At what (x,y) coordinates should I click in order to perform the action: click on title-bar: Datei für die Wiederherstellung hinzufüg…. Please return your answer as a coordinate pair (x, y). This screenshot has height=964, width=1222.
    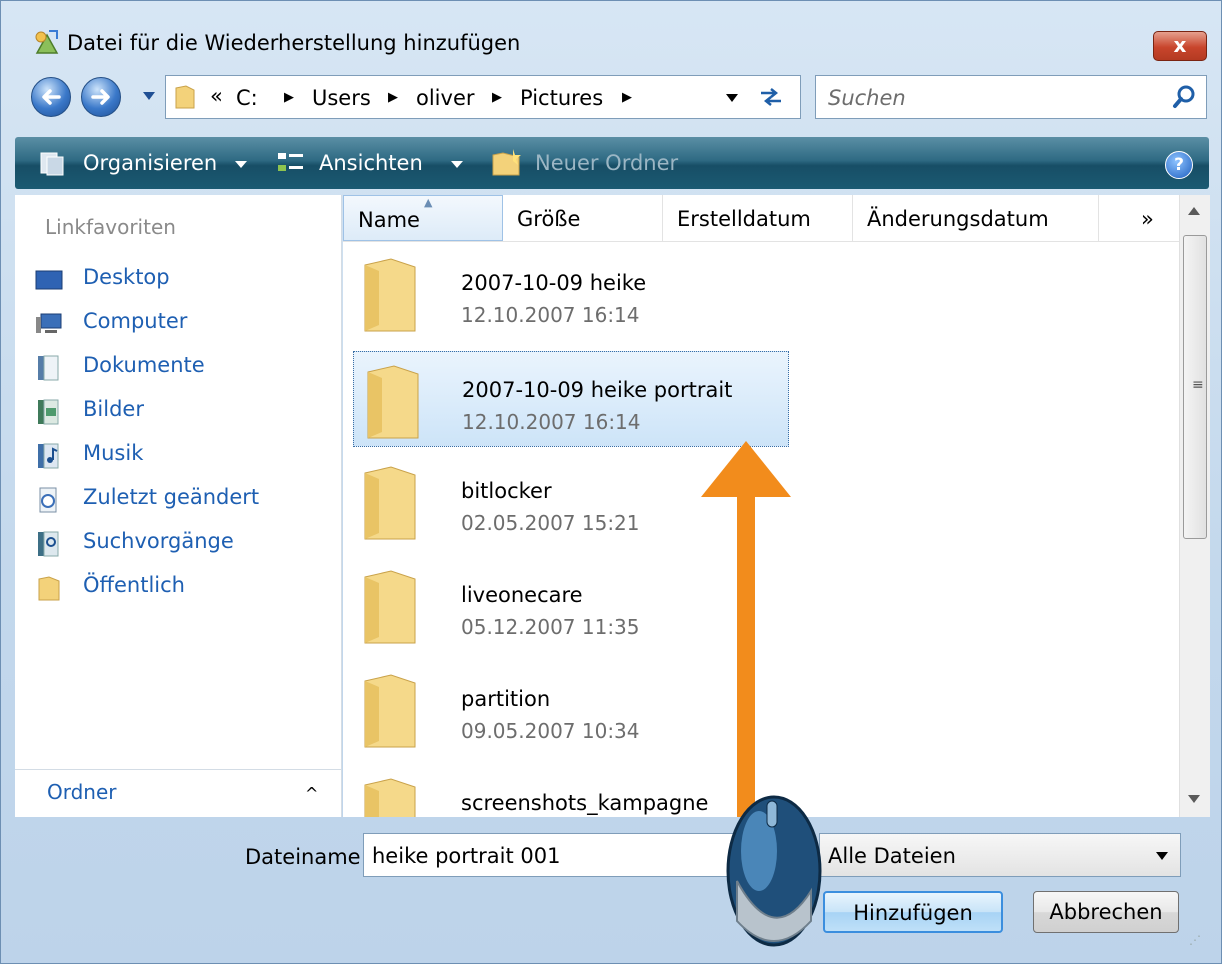
    Looking at the image, I should click on (611, 34).